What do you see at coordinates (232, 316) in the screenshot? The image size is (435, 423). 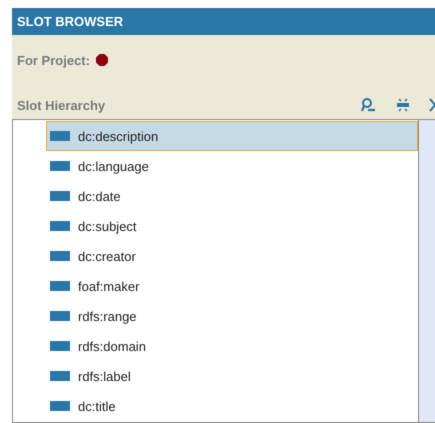 I see `slot-item: rdfs:range` at bounding box center [232, 316].